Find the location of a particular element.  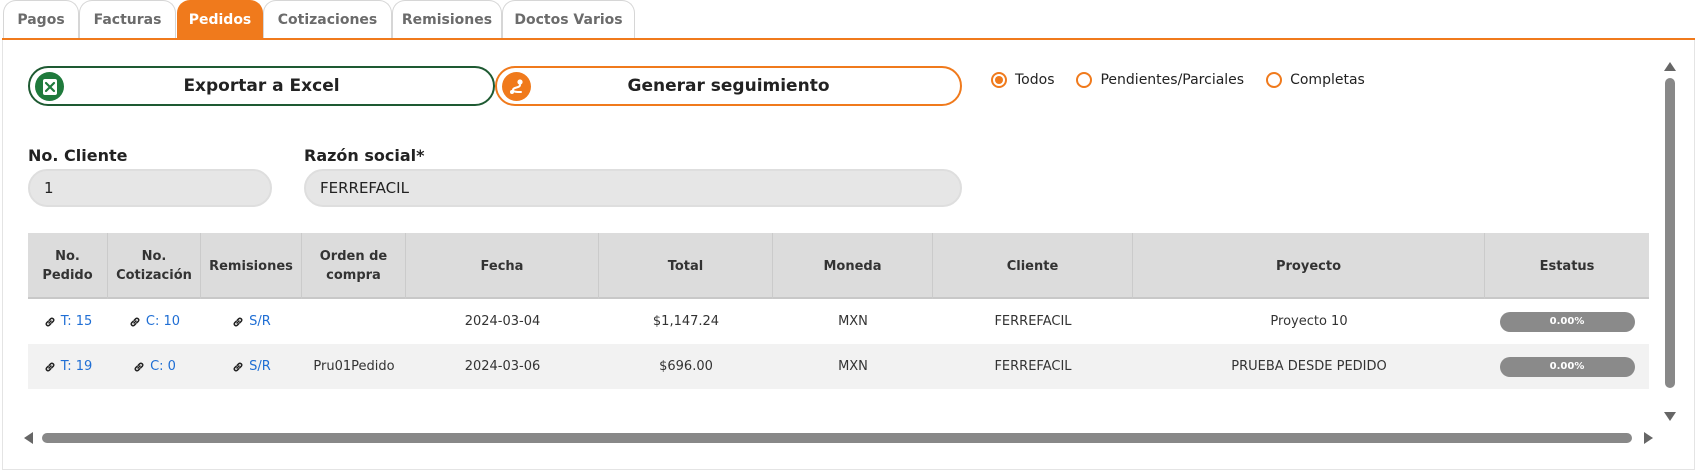

radio-pendientes-parciales: Pendientes/Parciales is located at coordinates (1160, 80).